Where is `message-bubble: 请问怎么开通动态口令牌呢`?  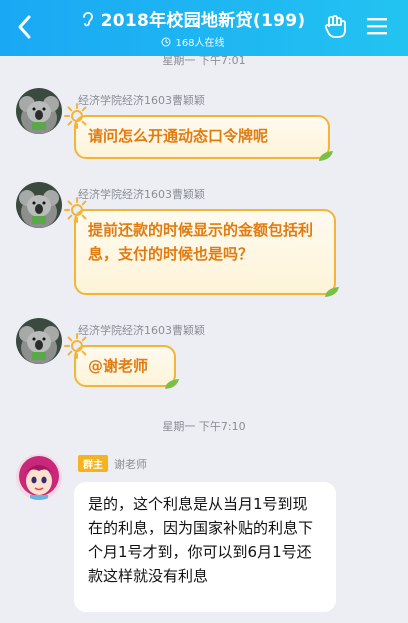
message-bubble: 请问怎么开通动态口令牌呢 is located at coordinates (198, 132).